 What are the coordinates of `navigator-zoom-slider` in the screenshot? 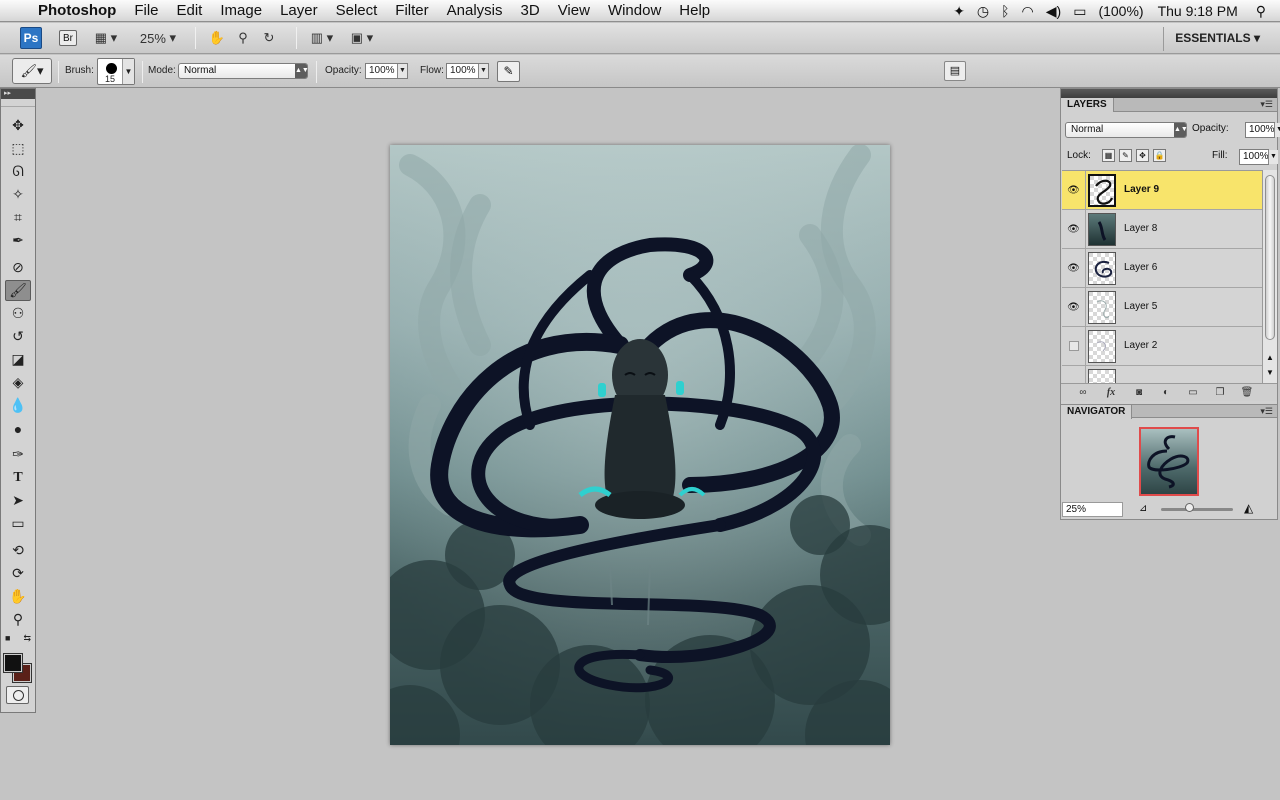 It's located at (1197, 509).